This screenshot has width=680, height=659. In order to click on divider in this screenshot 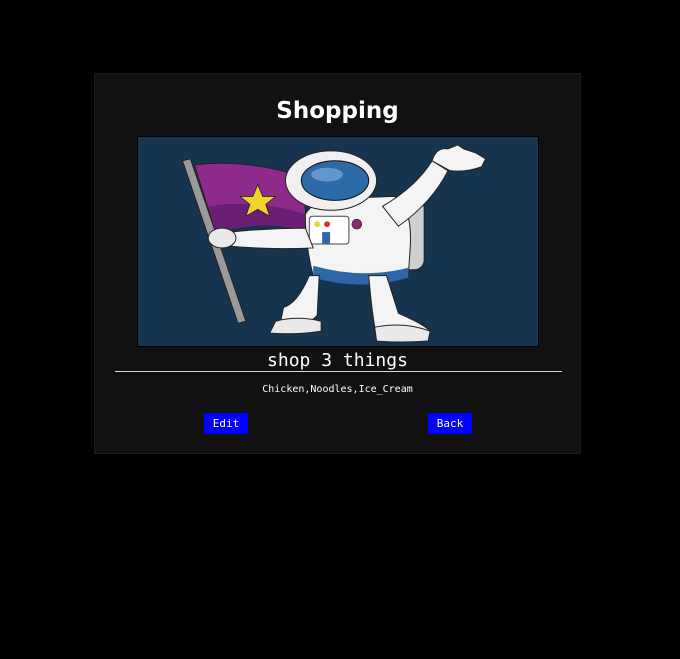, I will do `click(338, 371)`.